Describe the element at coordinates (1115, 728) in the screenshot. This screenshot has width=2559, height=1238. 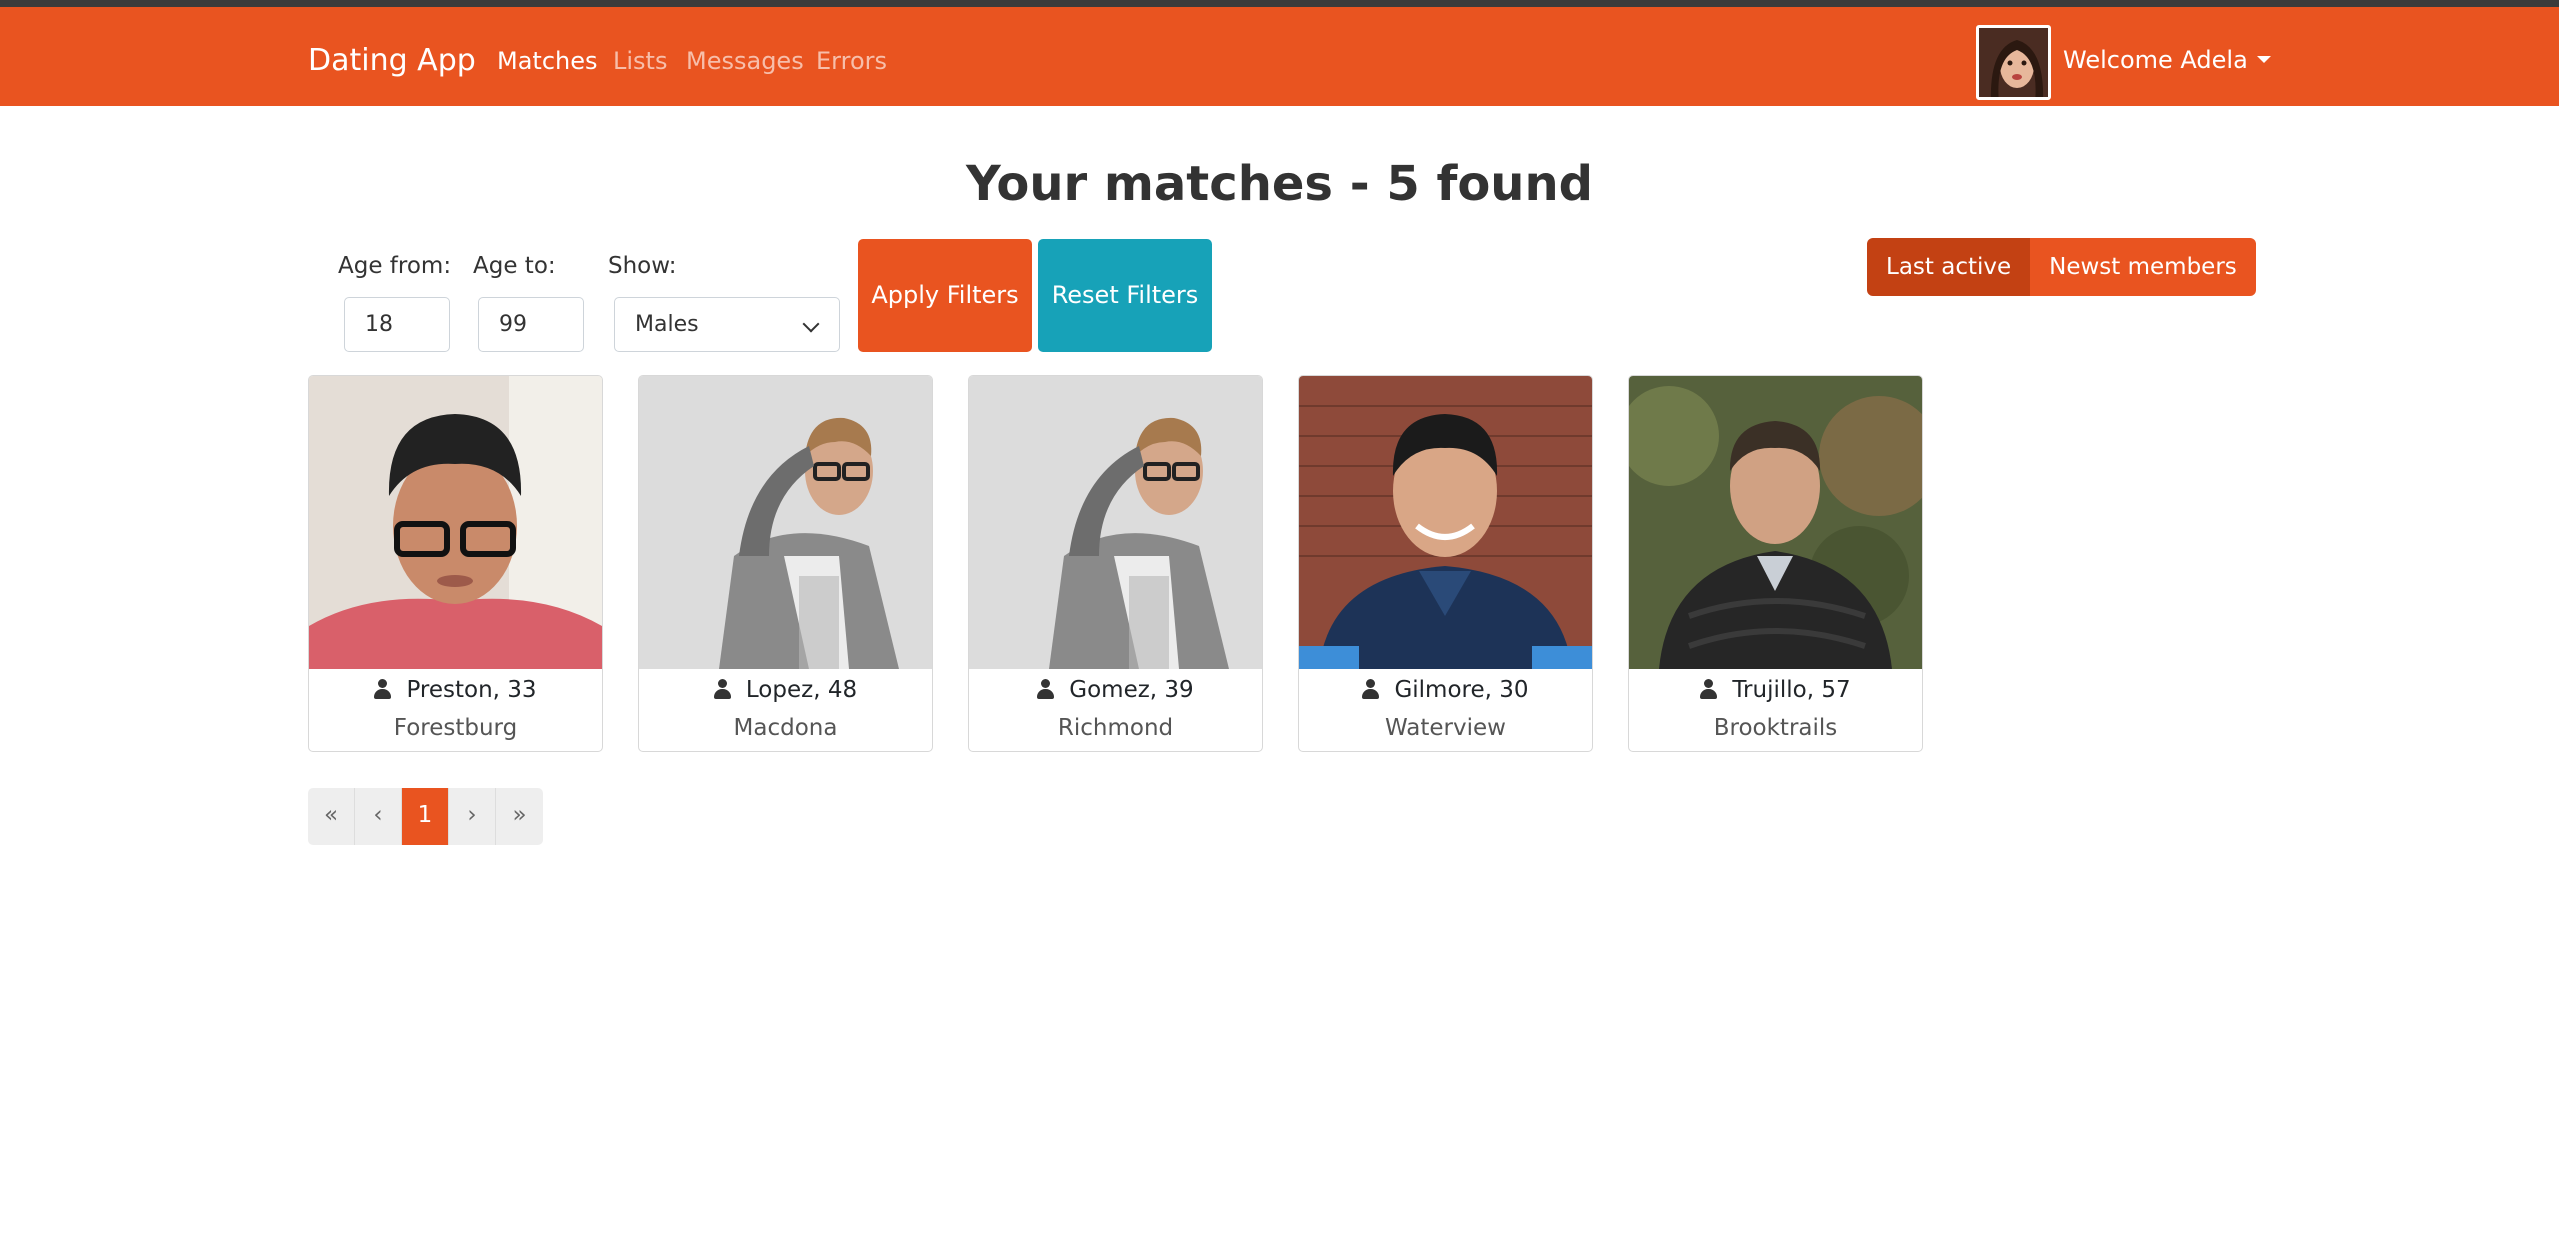
I see `member-city: Richmond` at that location.